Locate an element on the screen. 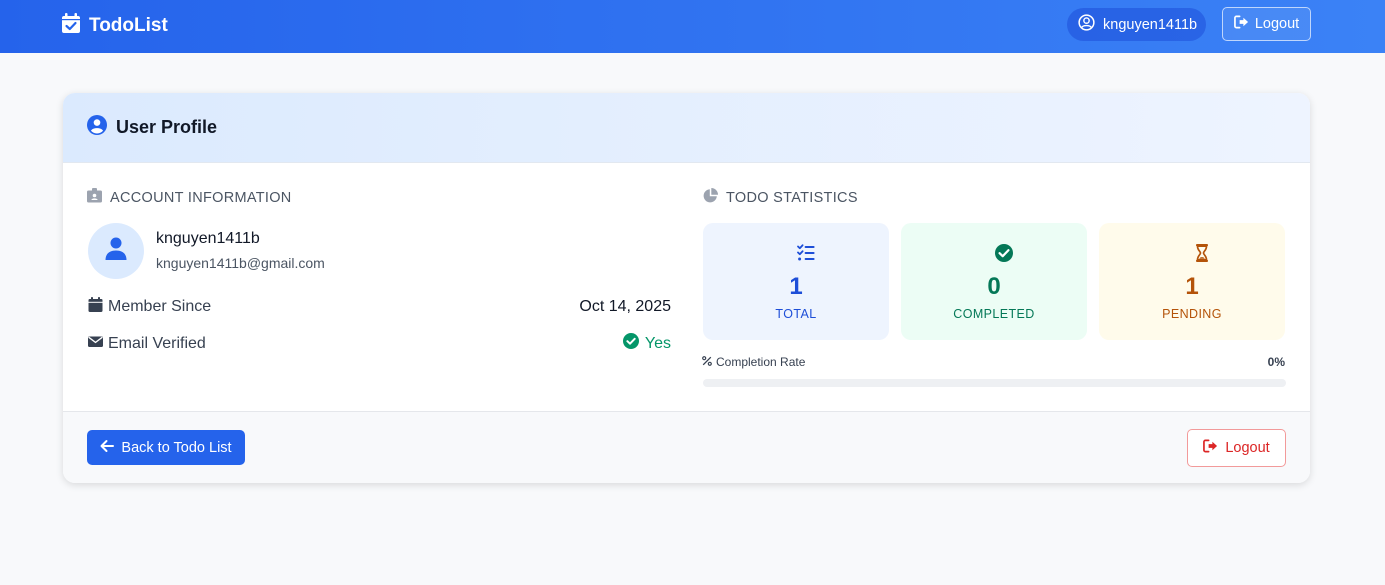 The height and width of the screenshot is (585, 1385). email-verified-label-group: Email Verified is located at coordinates (147, 344).